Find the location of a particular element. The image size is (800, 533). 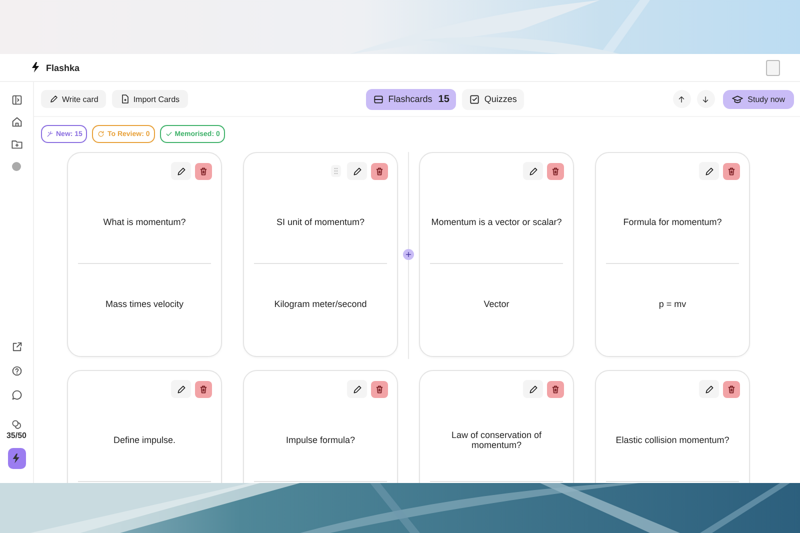

folder-plus-icon is located at coordinates (16, 144).